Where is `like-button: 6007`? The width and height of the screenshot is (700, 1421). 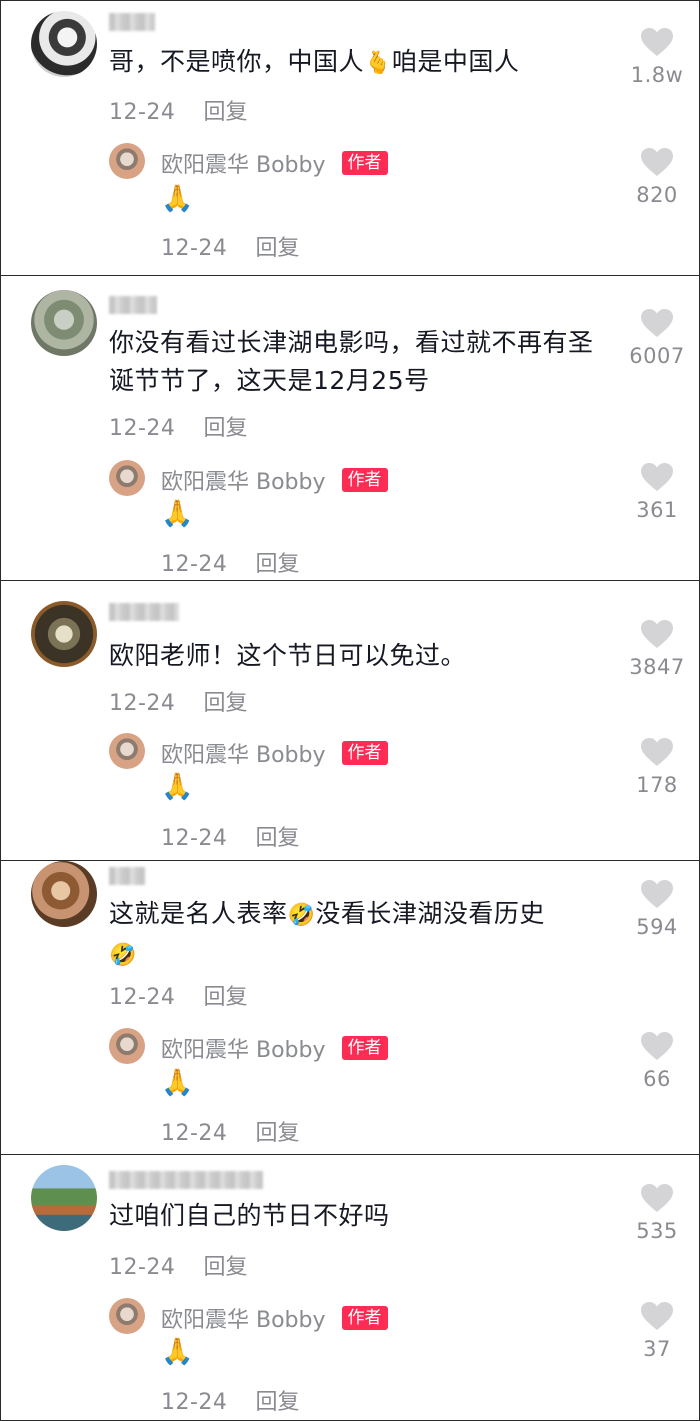
like-button: 6007 is located at coordinates (657, 338).